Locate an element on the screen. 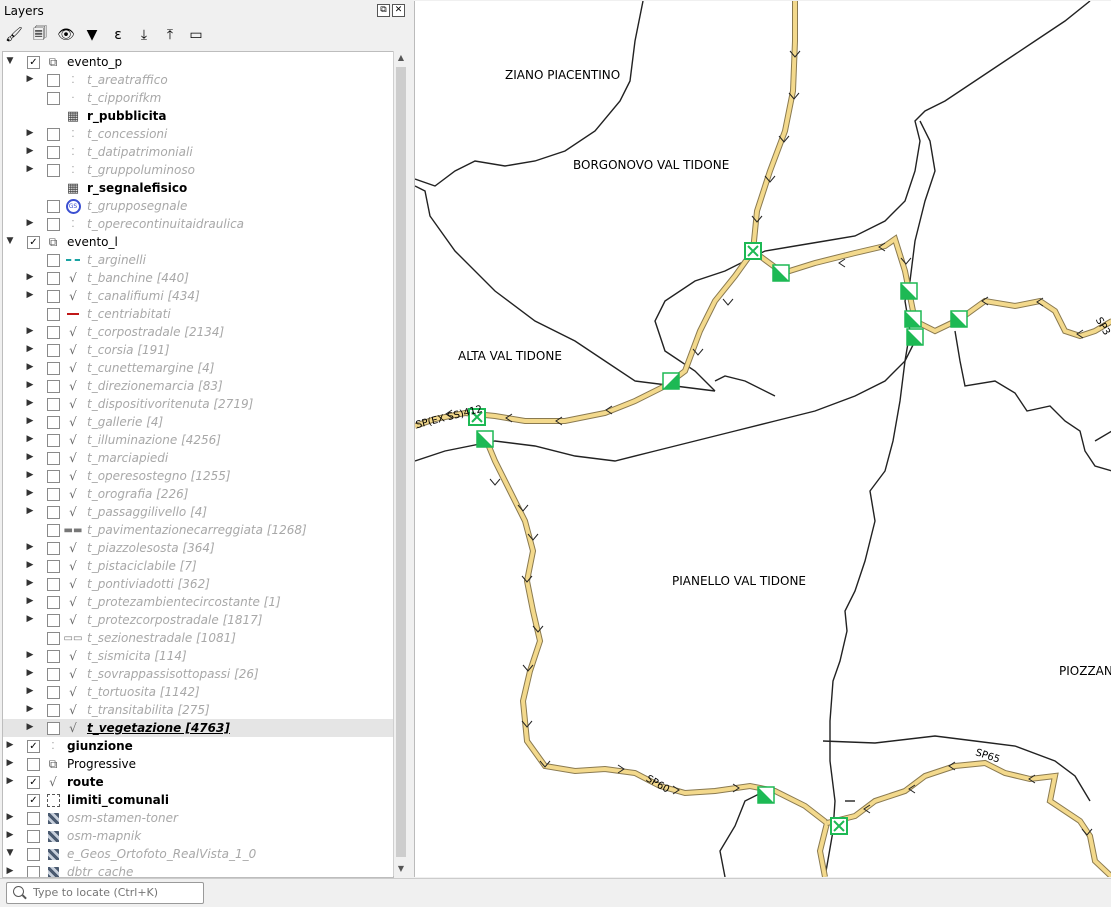  layer-row: ▶ ⁚ t_concessioni is located at coordinates (198, 134).